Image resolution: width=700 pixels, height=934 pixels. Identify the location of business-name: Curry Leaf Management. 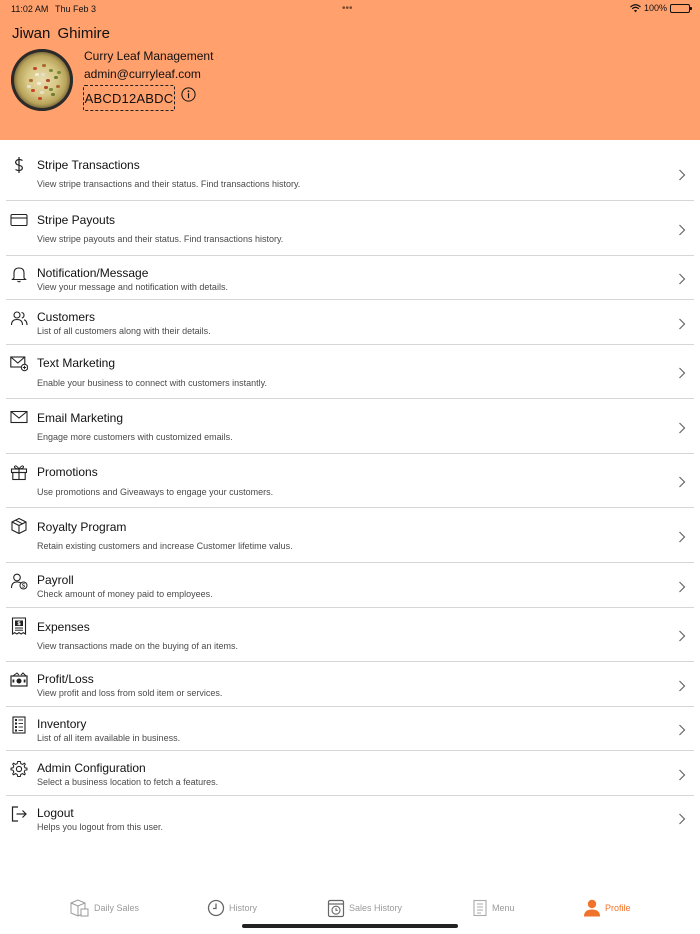
(149, 56).